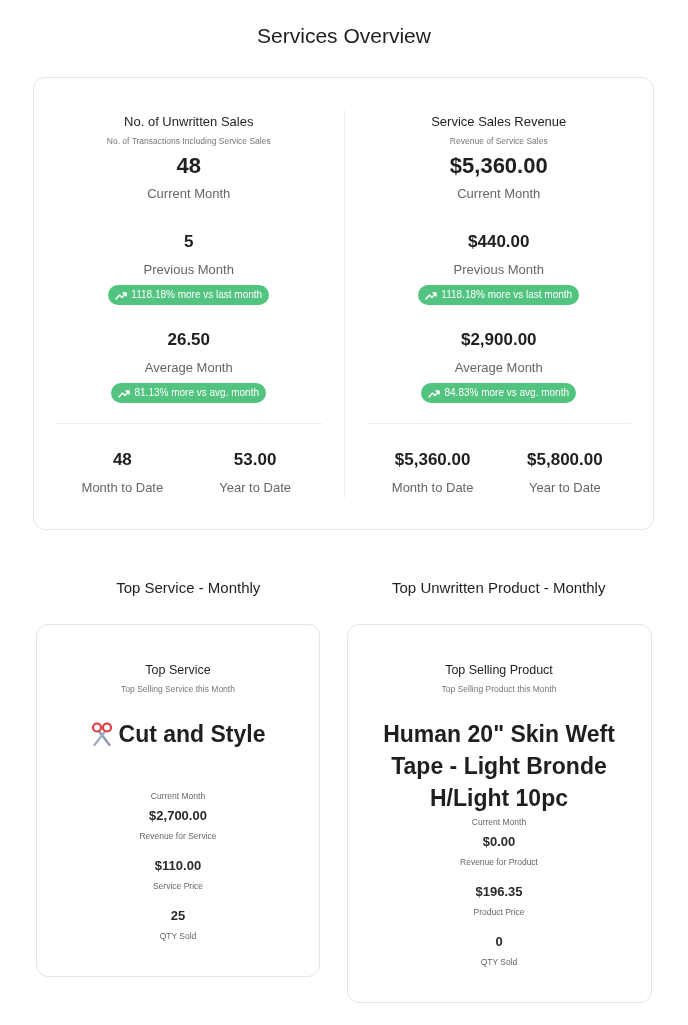 This screenshot has height=1025, width=688. Describe the element at coordinates (178, 916) in the screenshot. I see `stat-value: 25` at that location.